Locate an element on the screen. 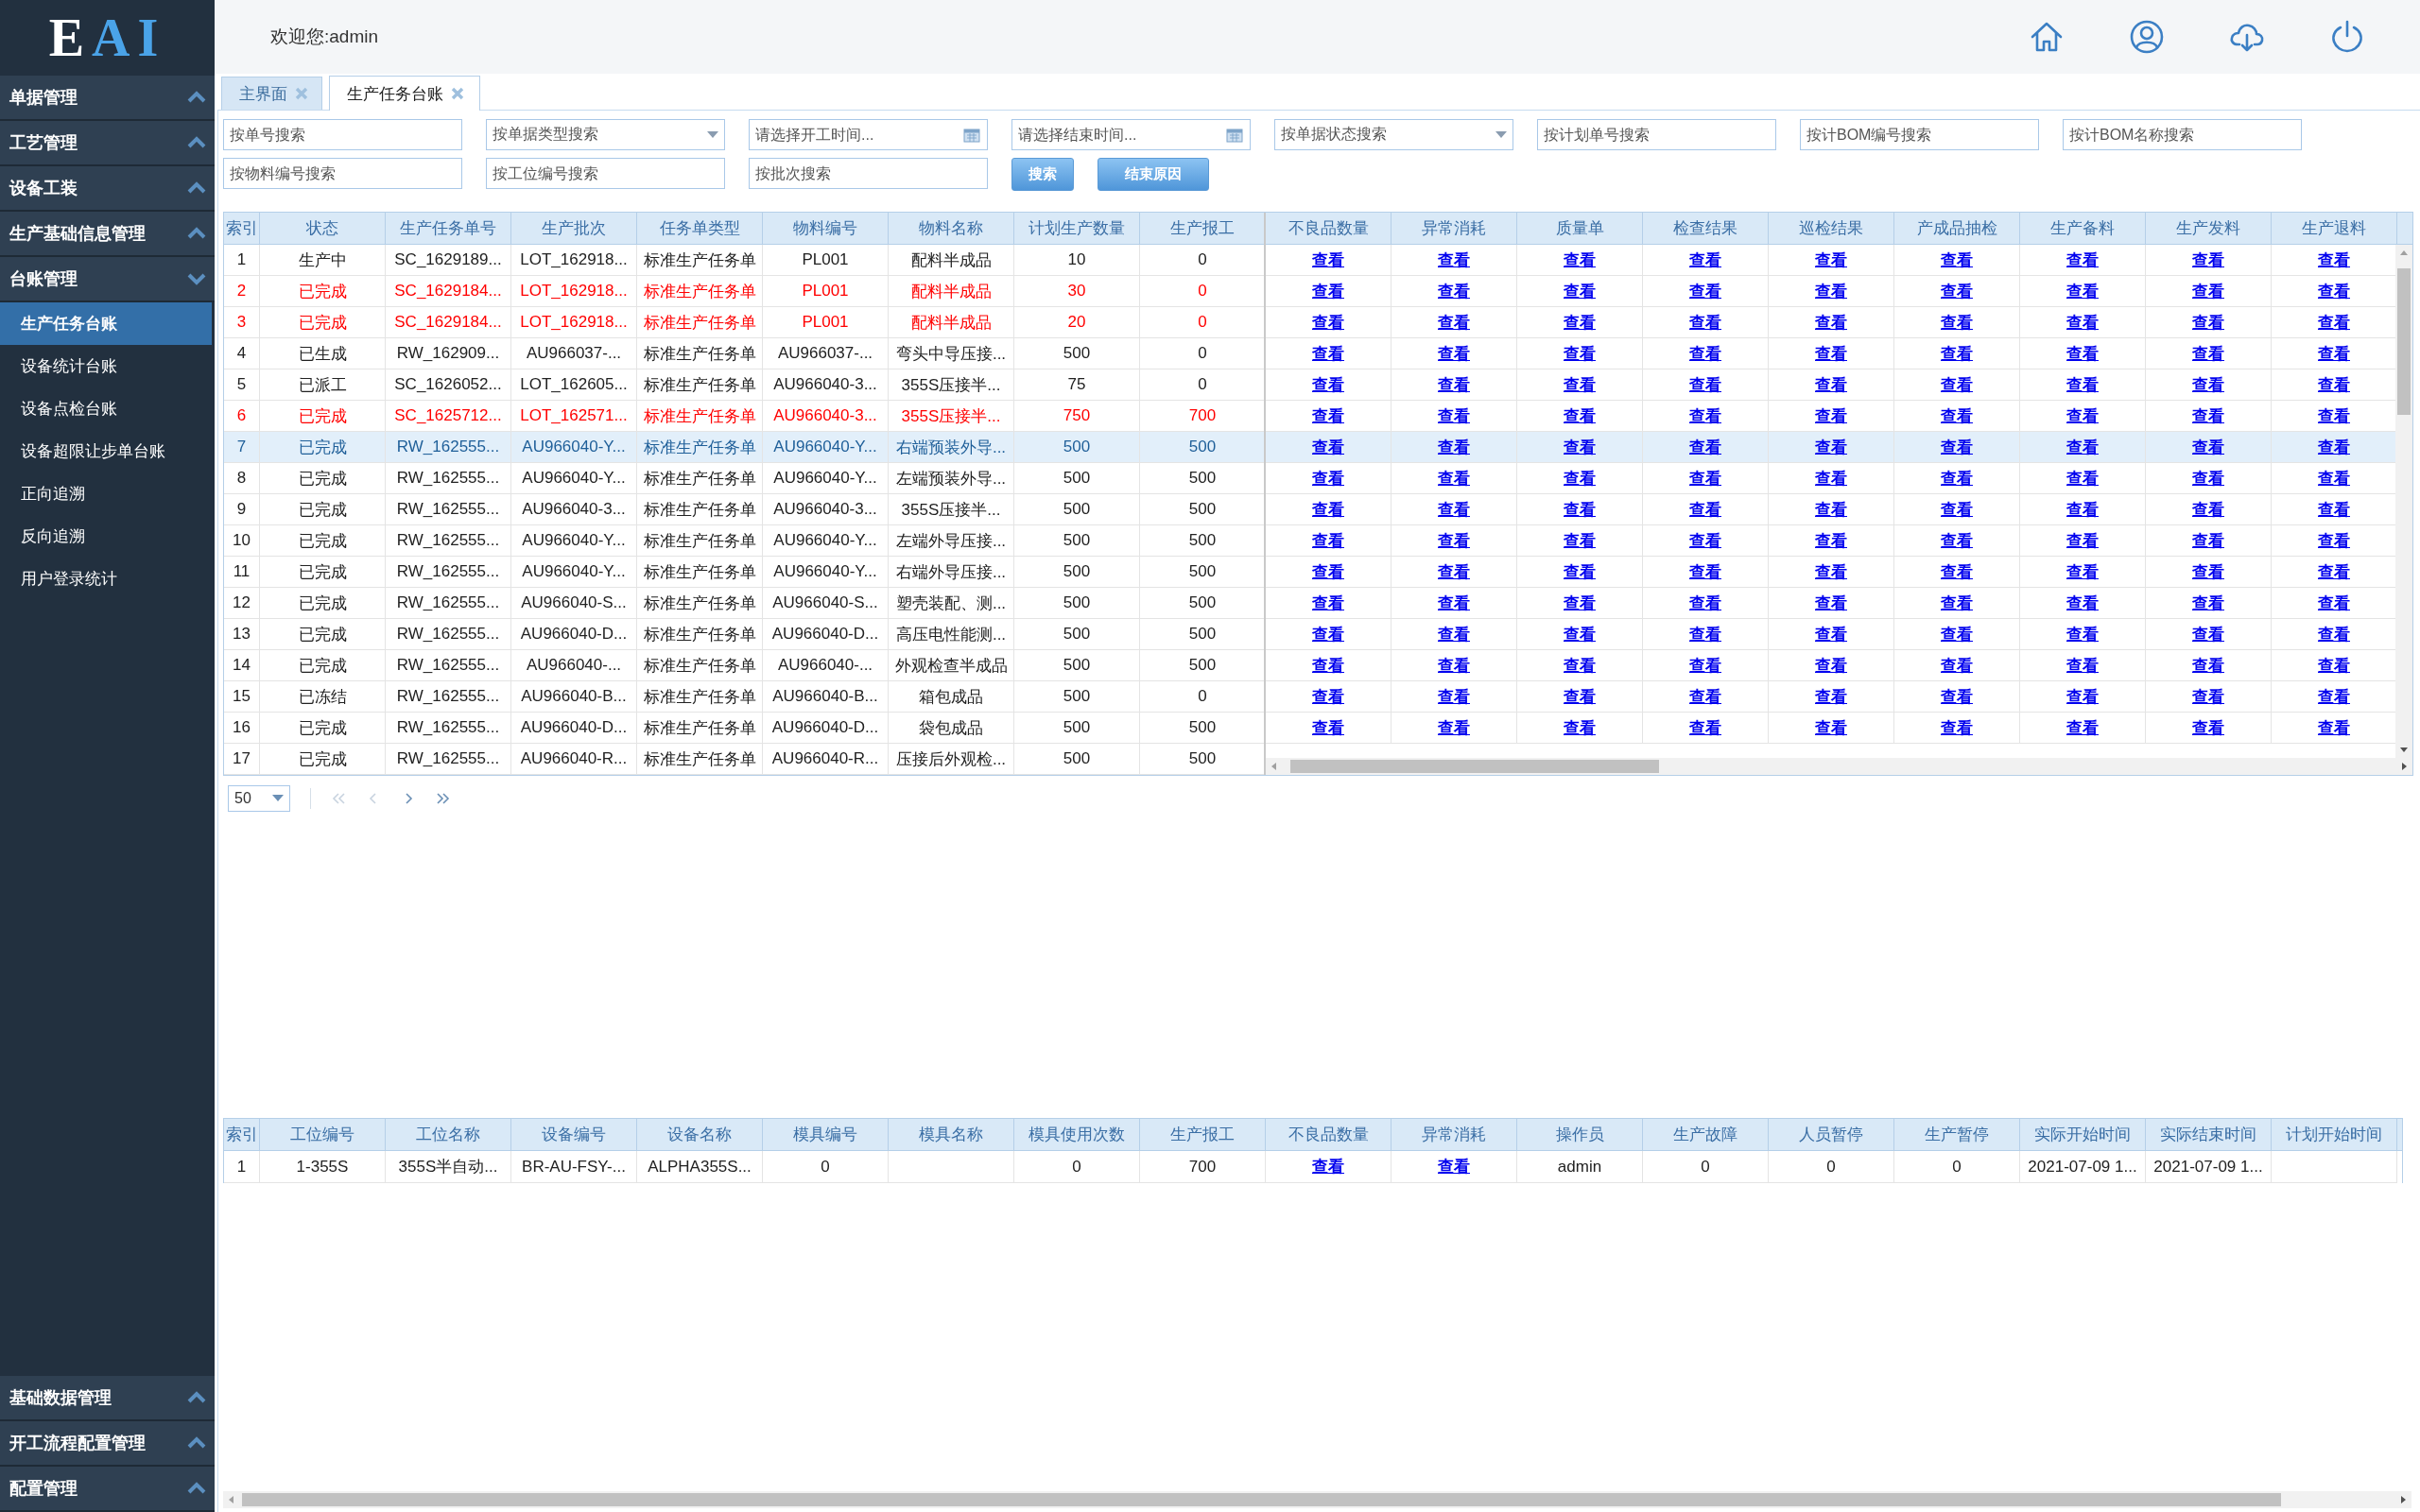 The height and width of the screenshot is (1512, 2420). column-header: 生产批次 is located at coordinates (574, 228).